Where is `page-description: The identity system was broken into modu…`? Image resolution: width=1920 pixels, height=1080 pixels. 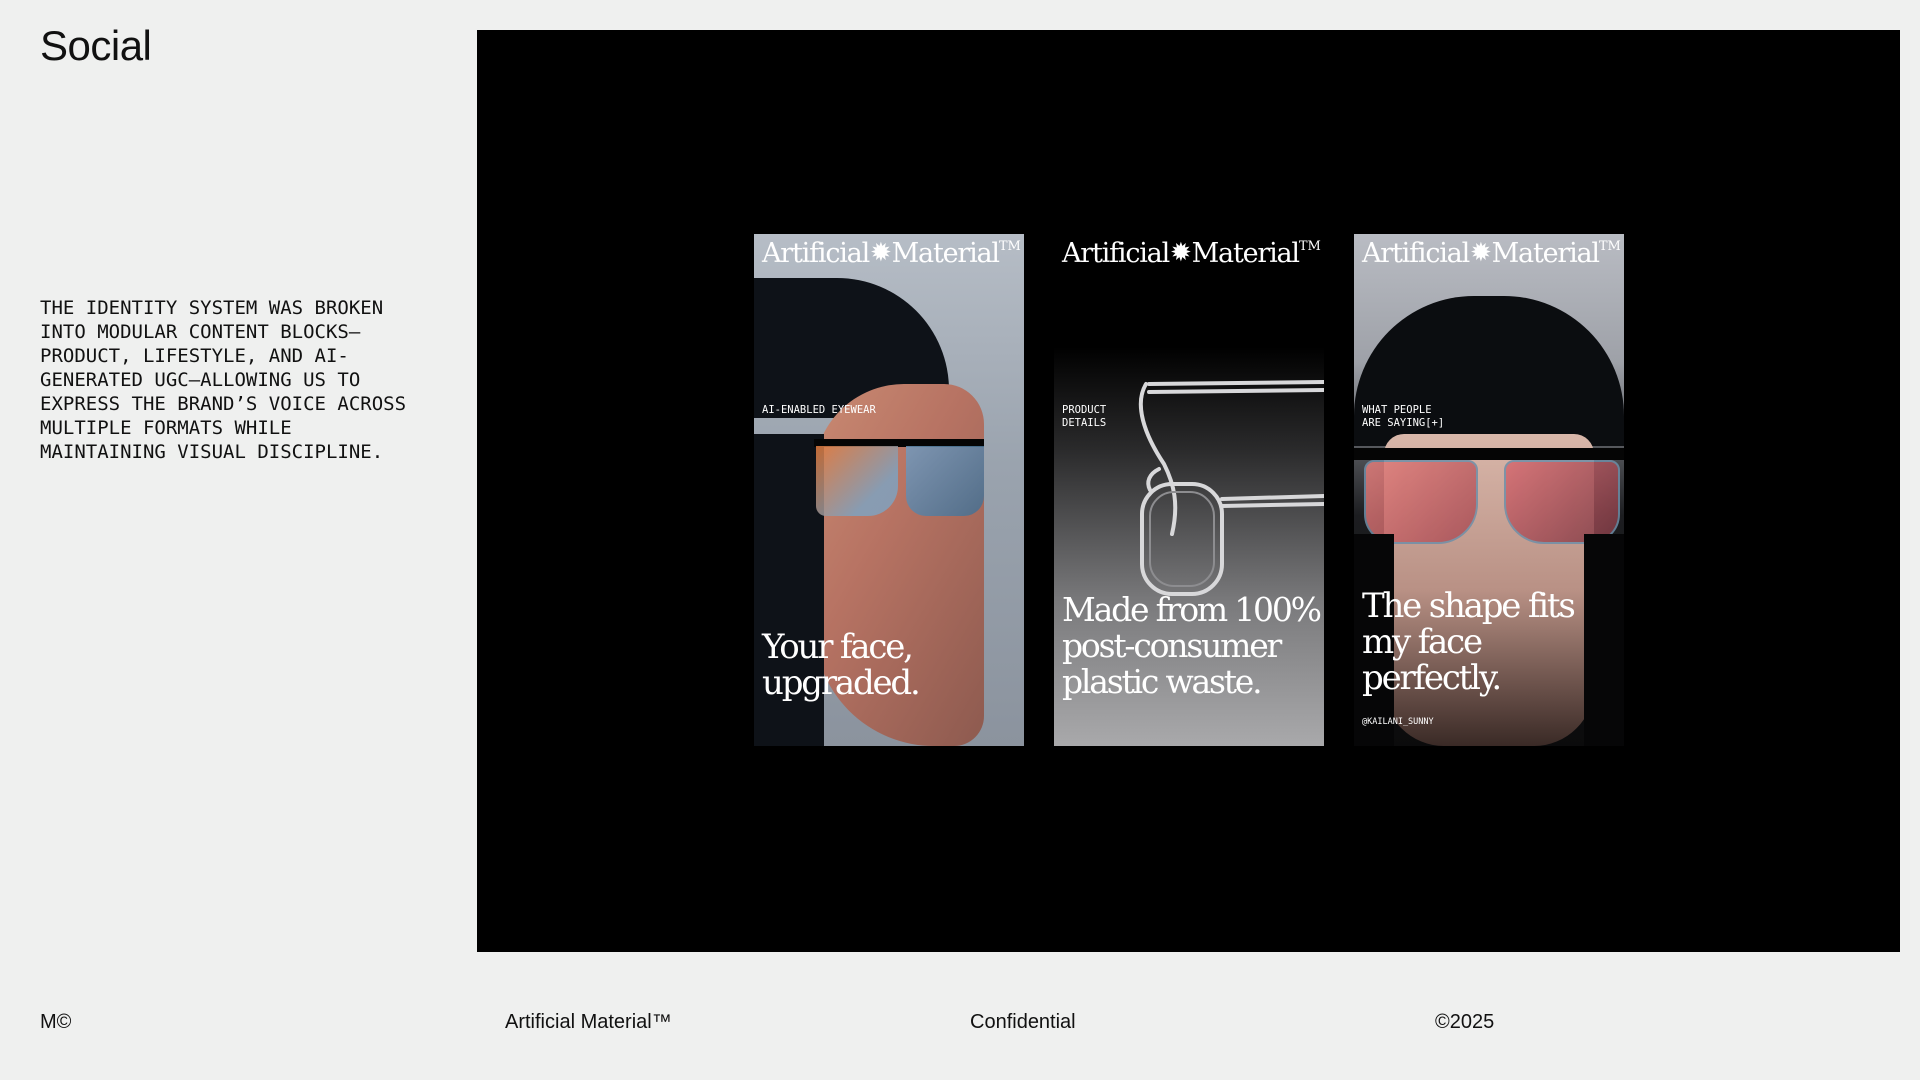
page-description: The identity system was broken into modu… is located at coordinates (223, 380).